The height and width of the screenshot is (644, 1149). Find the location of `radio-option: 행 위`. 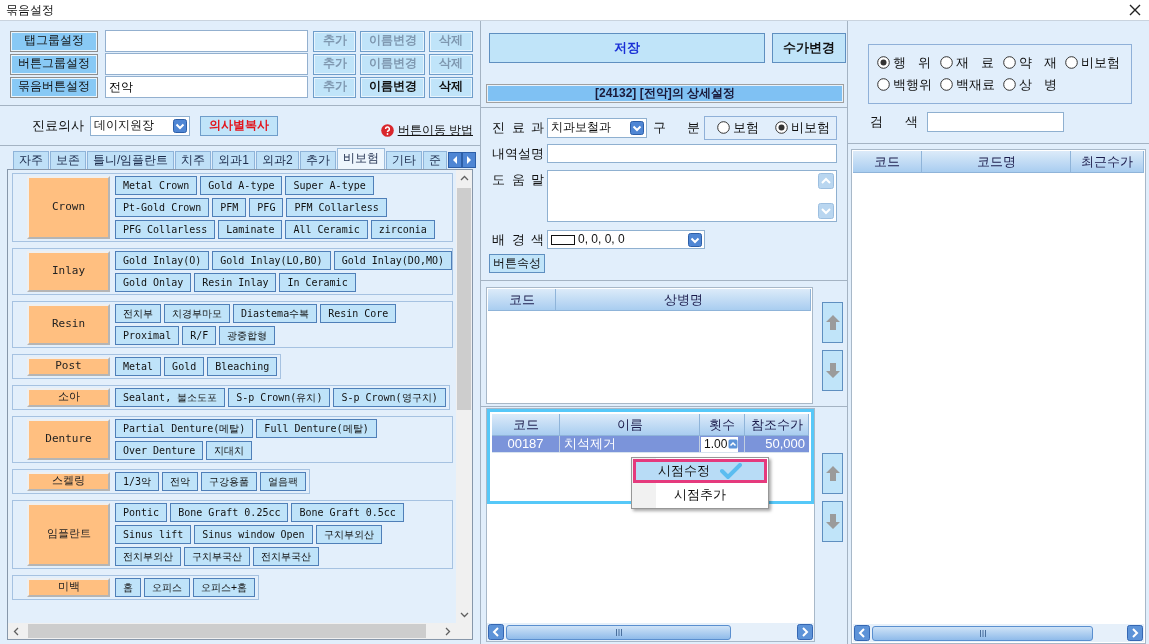

radio-option: 행 위 is located at coordinates (904, 63).